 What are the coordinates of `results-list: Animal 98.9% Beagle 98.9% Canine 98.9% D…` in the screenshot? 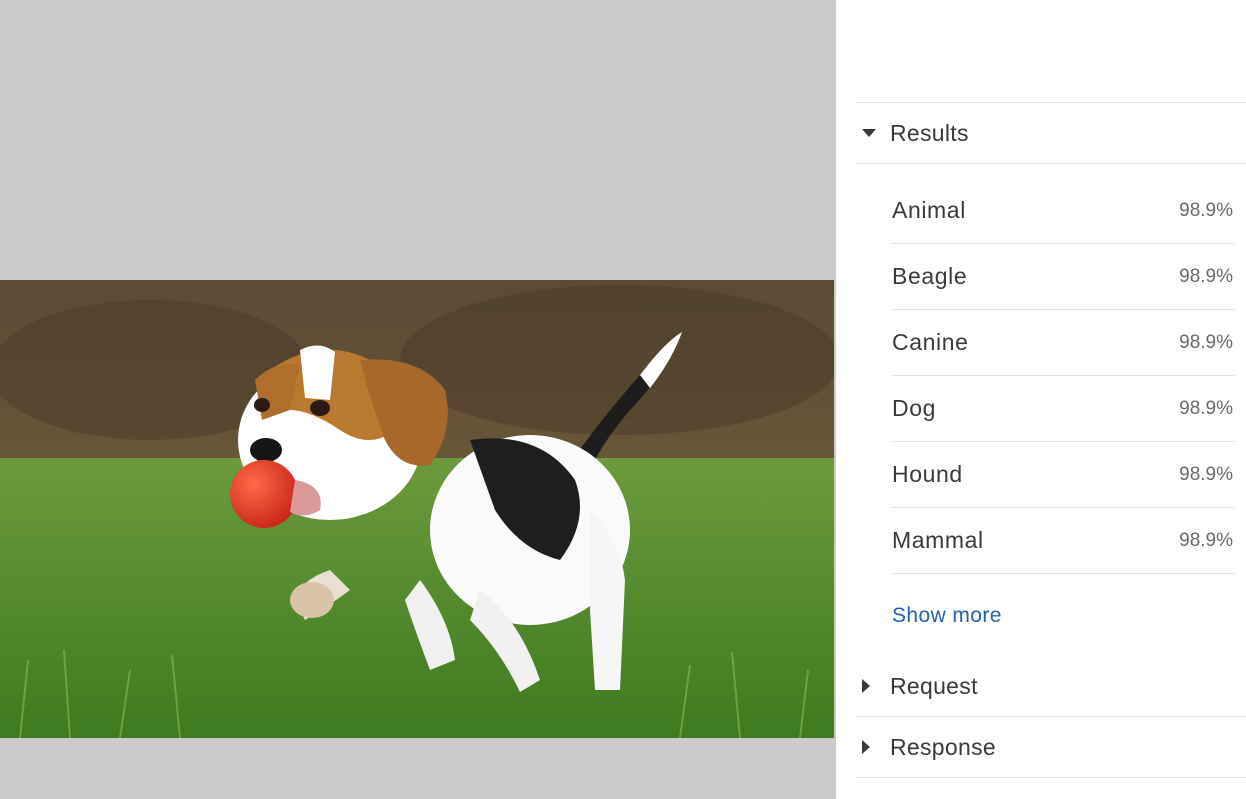 It's located at (1063, 376).